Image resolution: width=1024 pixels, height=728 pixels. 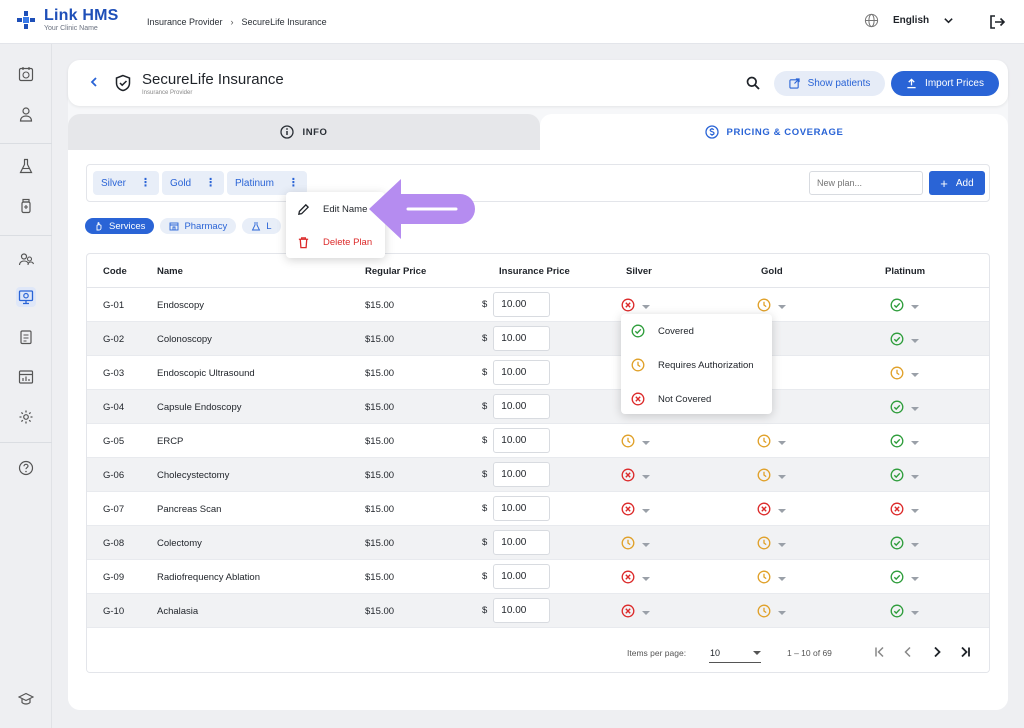 What do you see at coordinates (639, 271) in the screenshot?
I see `column-header-silver: Silver` at bounding box center [639, 271].